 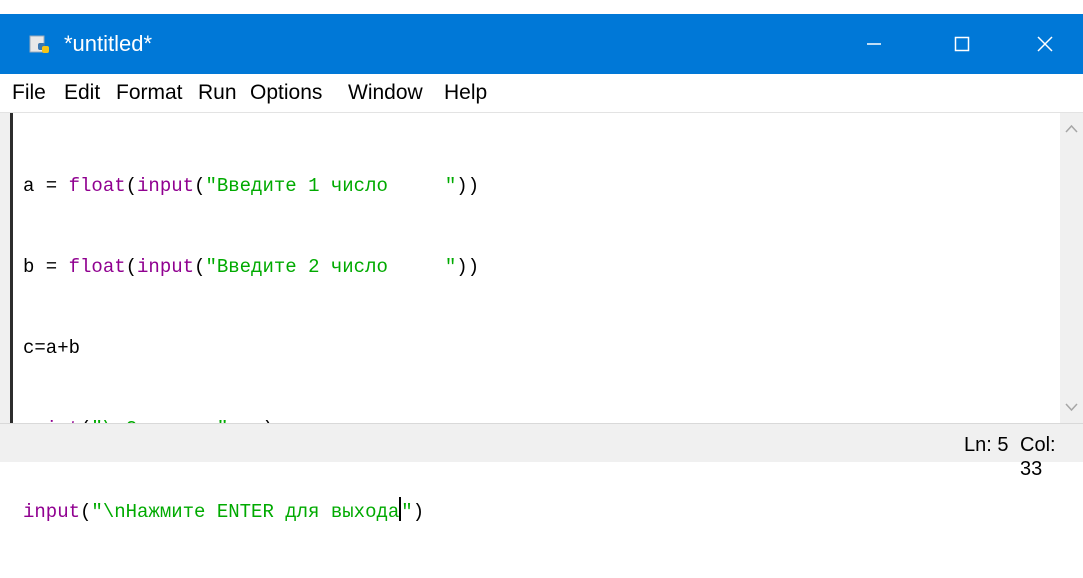 I want to click on code-line-5: input("\nНажмите ENTER для выхода "), so click(x=251, y=510).